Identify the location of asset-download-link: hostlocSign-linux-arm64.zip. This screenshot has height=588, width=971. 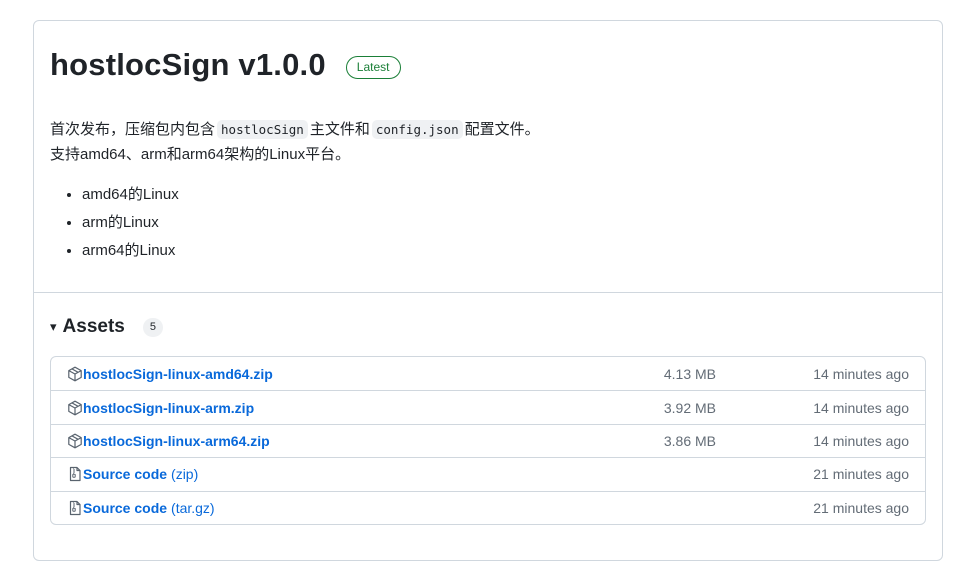
(176, 441).